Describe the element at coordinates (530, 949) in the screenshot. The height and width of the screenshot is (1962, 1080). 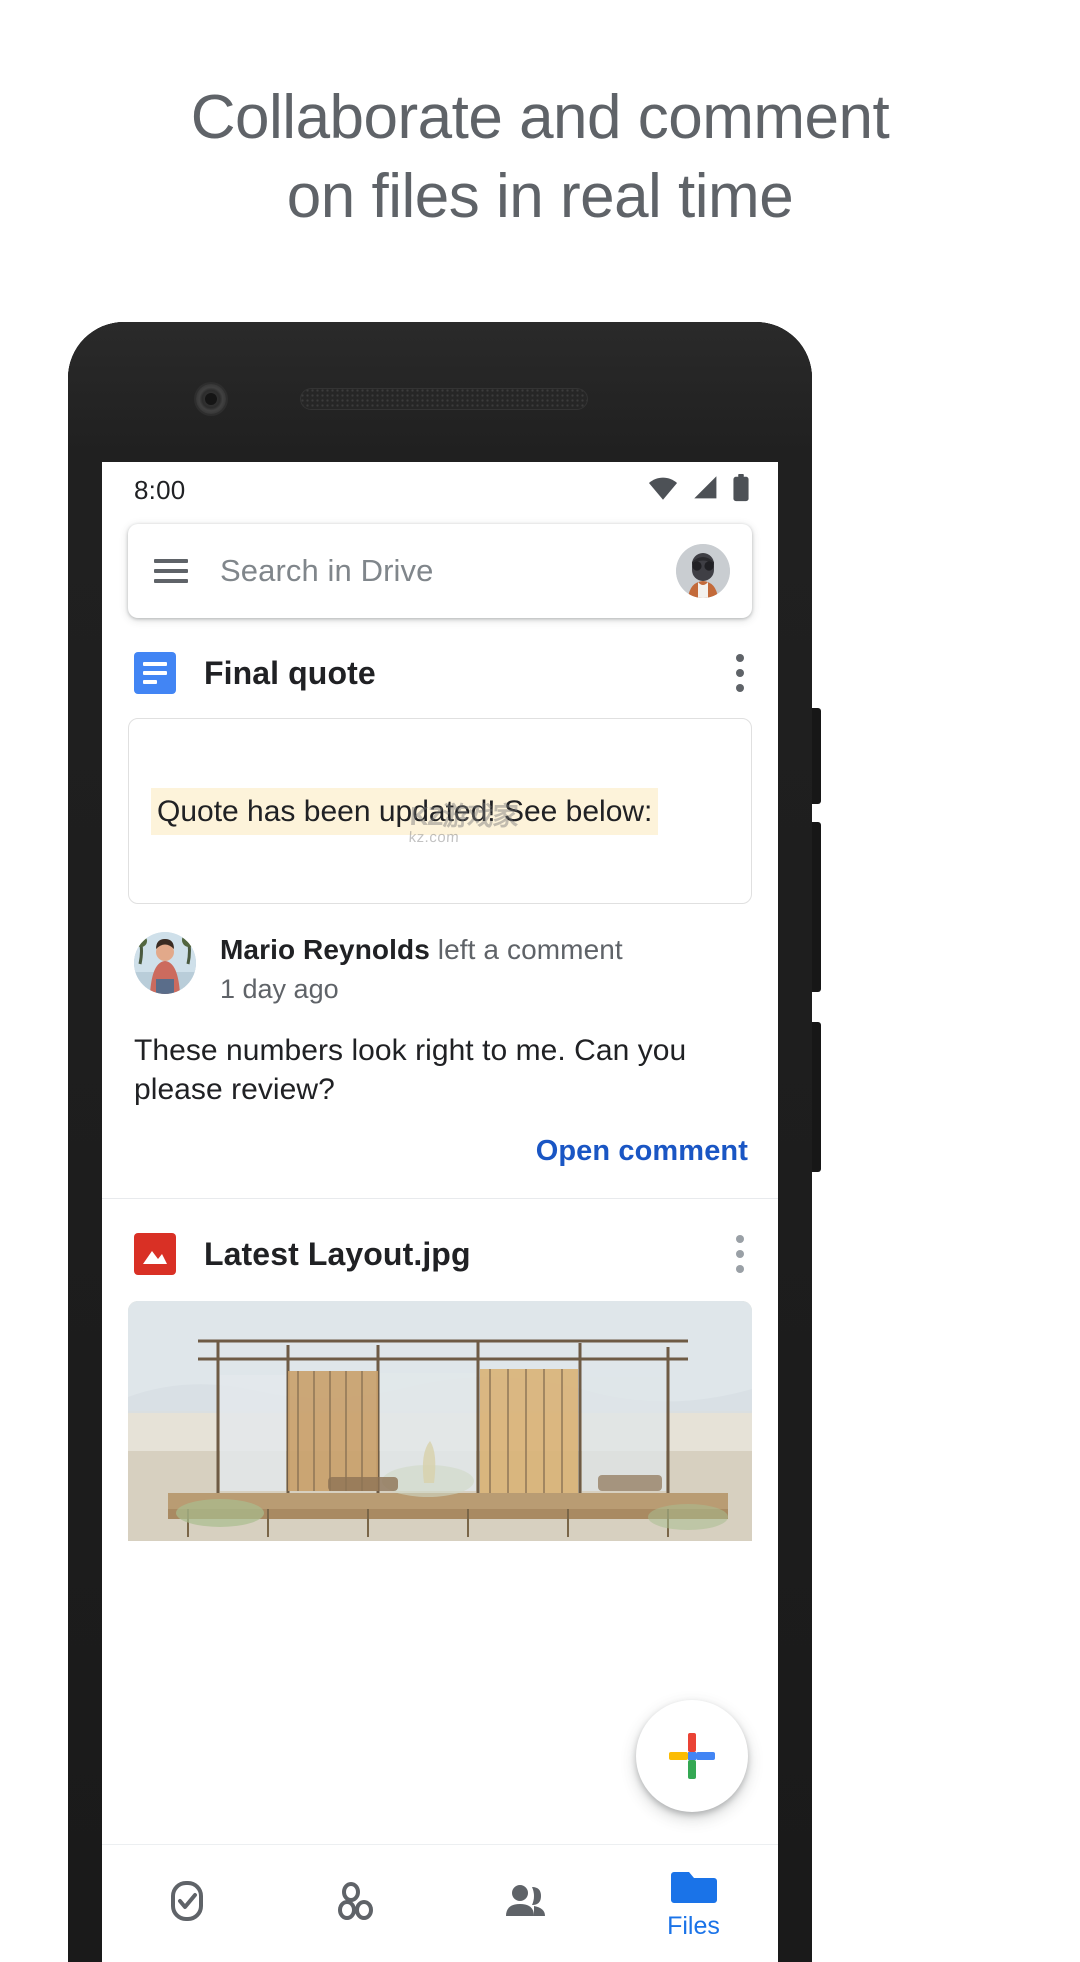
I see `comment-action-text: left a comment` at that location.